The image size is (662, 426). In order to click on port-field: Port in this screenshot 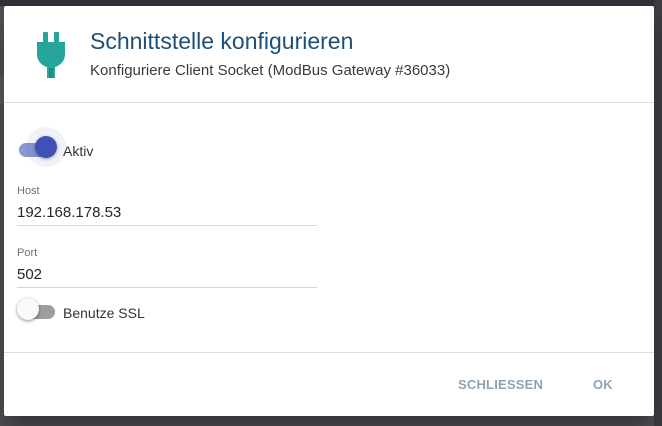, I will do `click(167, 271)`.